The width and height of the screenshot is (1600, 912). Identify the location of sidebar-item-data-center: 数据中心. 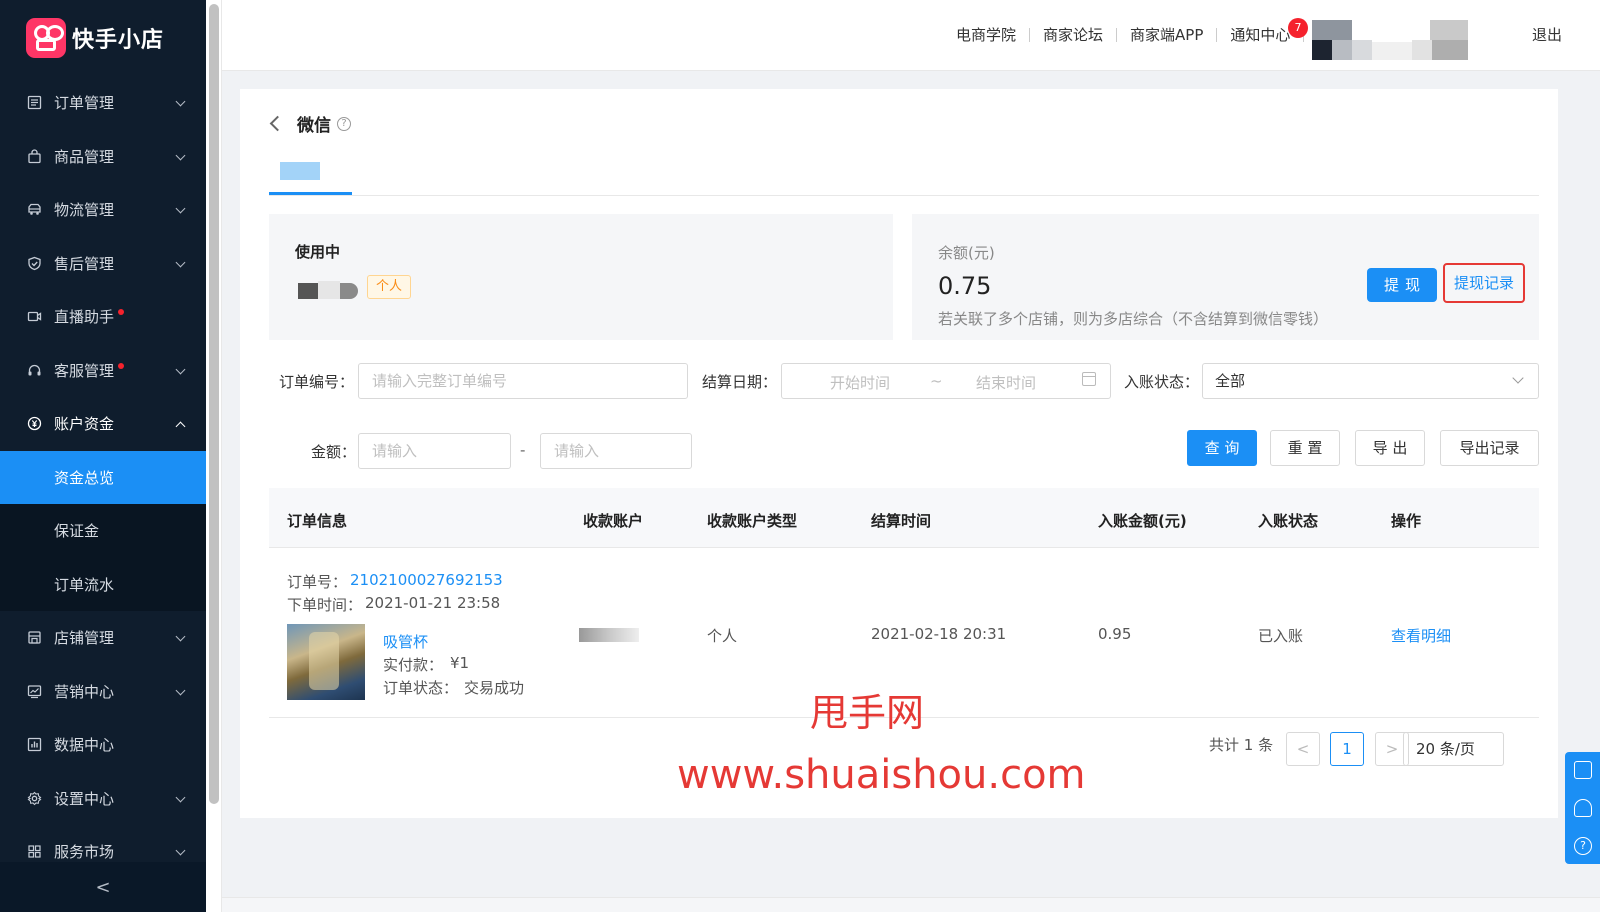
(103, 745).